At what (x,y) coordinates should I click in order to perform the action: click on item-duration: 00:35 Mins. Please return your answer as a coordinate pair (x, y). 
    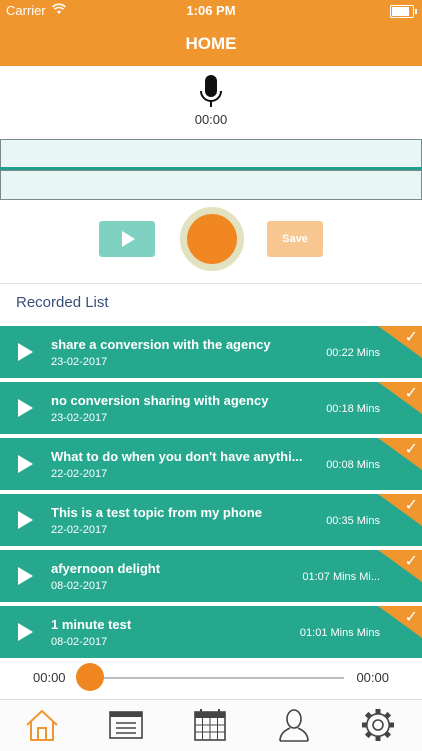
    Looking at the image, I should click on (353, 521).